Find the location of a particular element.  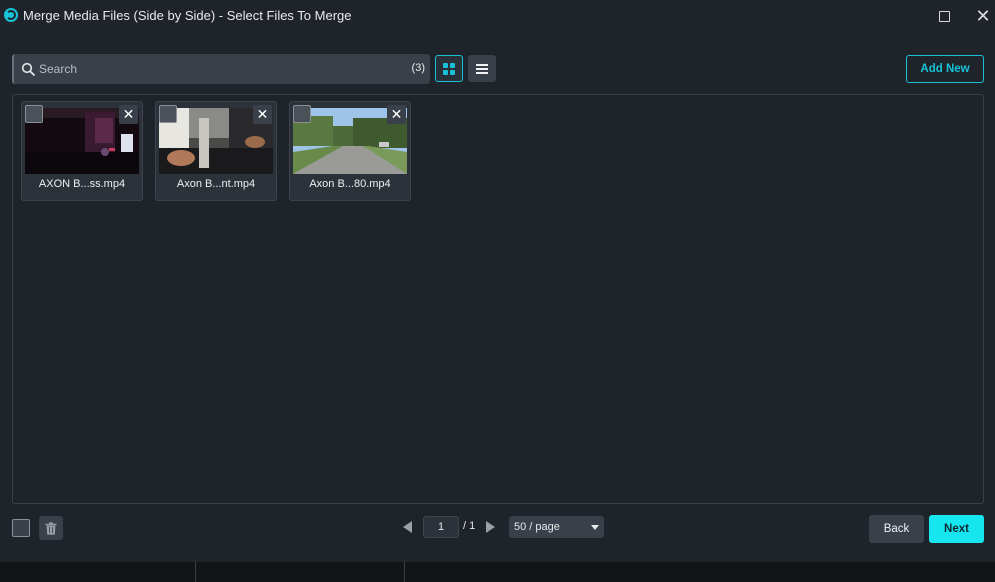

media-file-name: Axon B...nt.mp4 is located at coordinates (216, 184).